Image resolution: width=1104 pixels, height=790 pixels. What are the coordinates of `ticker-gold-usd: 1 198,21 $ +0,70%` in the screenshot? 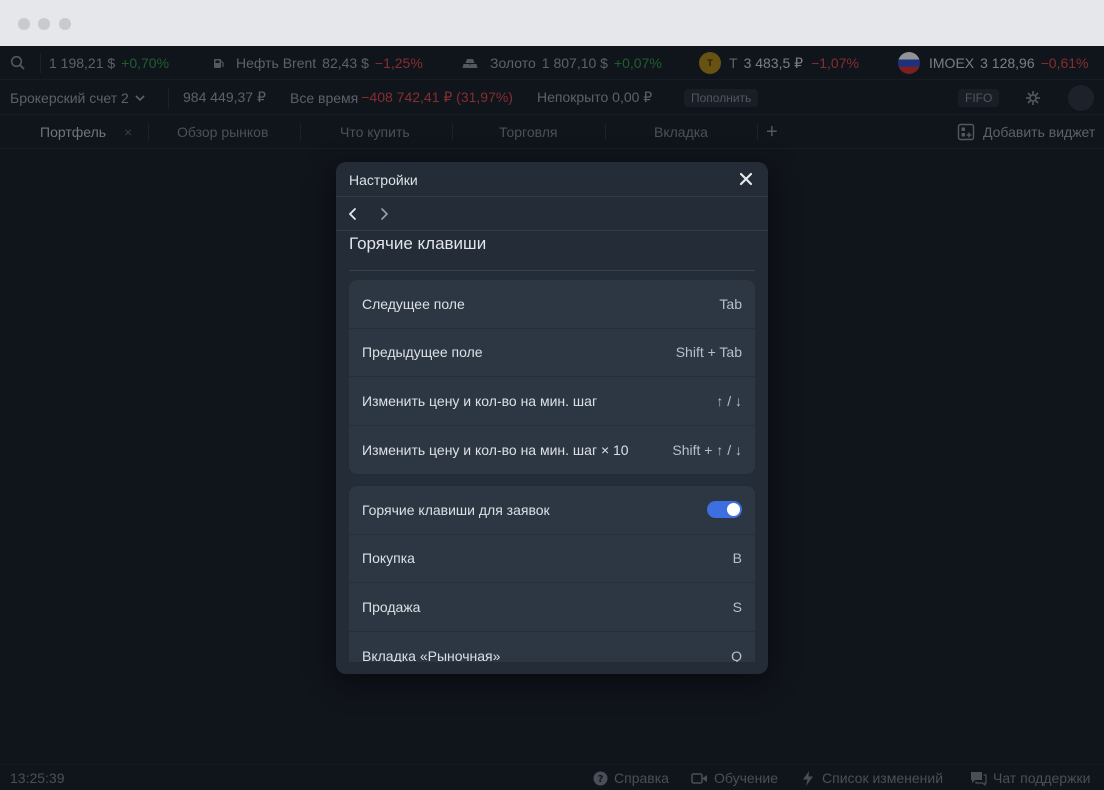 It's located at (109, 63).